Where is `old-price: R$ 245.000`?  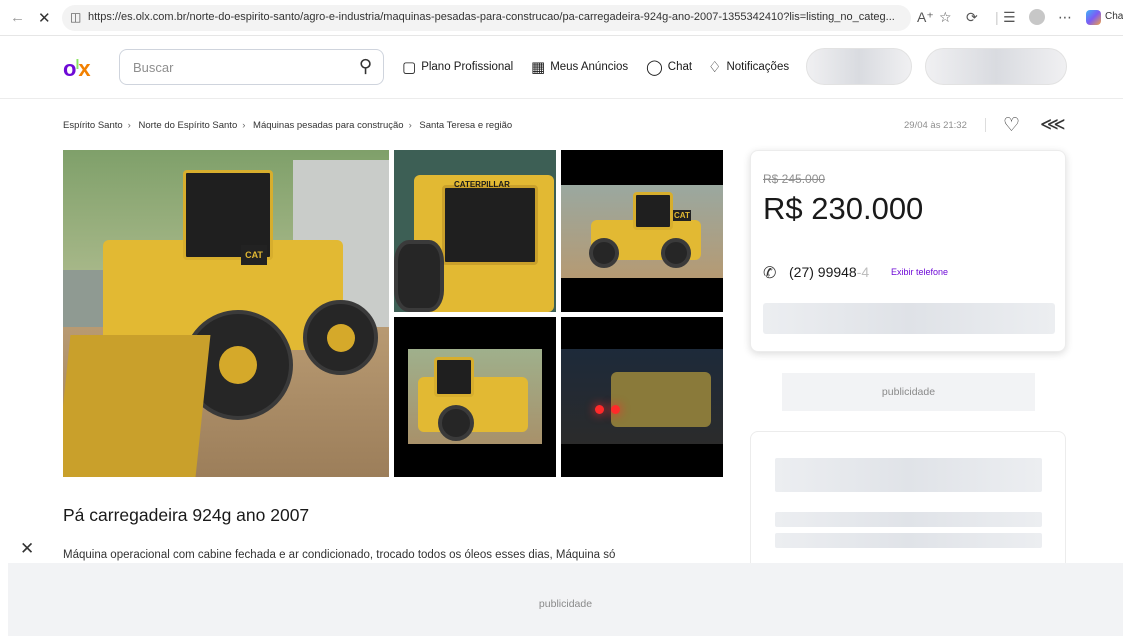 old-price: R$ 245.000 is located at coordinates (794, 179).